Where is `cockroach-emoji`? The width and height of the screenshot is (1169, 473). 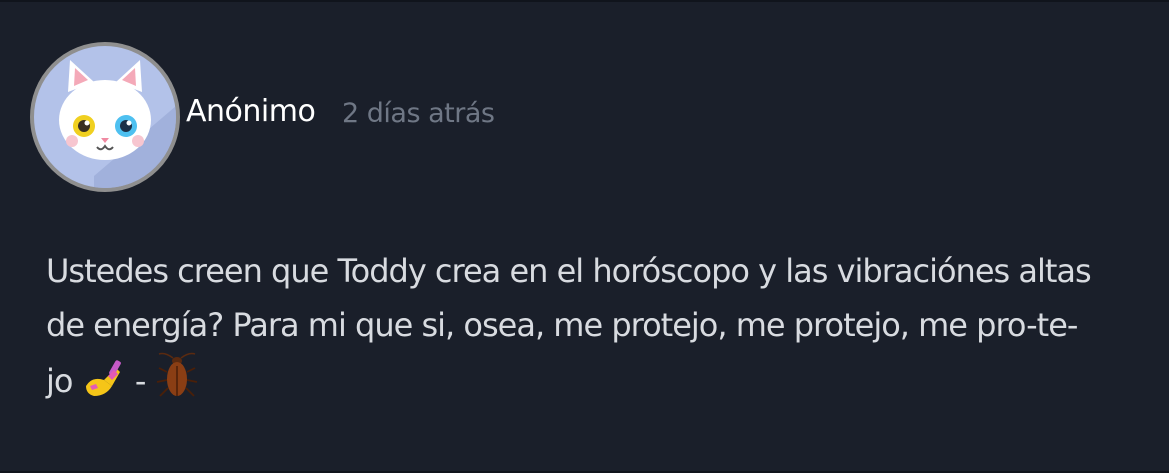
cockroach-emoji is located at coordinates (177, 384).